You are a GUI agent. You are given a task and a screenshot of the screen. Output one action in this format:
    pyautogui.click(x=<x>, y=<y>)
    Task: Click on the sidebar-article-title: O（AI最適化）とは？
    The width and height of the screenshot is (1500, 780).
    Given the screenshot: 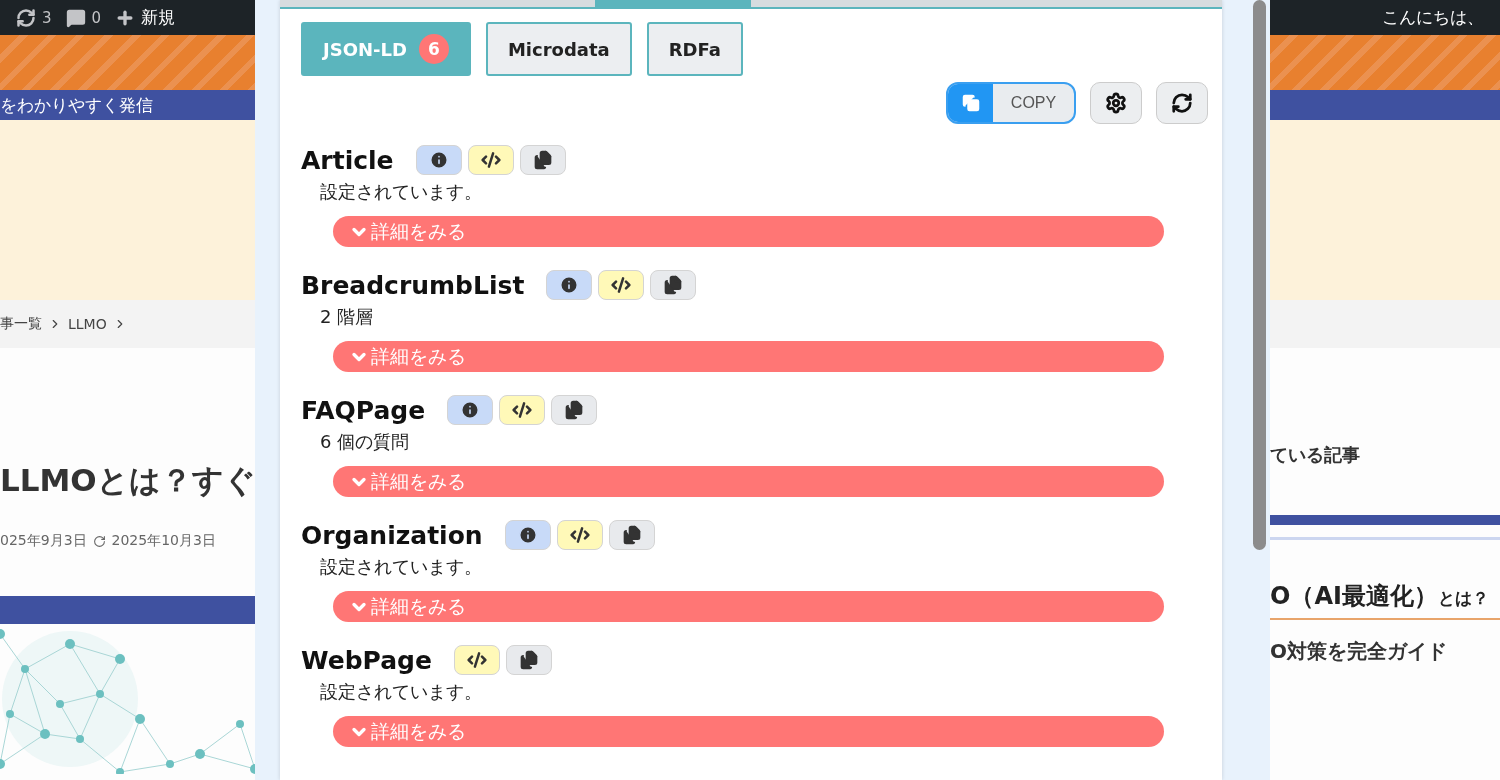 What is the action you would take?
    pyautogui.click(x=1385, y=600)
    